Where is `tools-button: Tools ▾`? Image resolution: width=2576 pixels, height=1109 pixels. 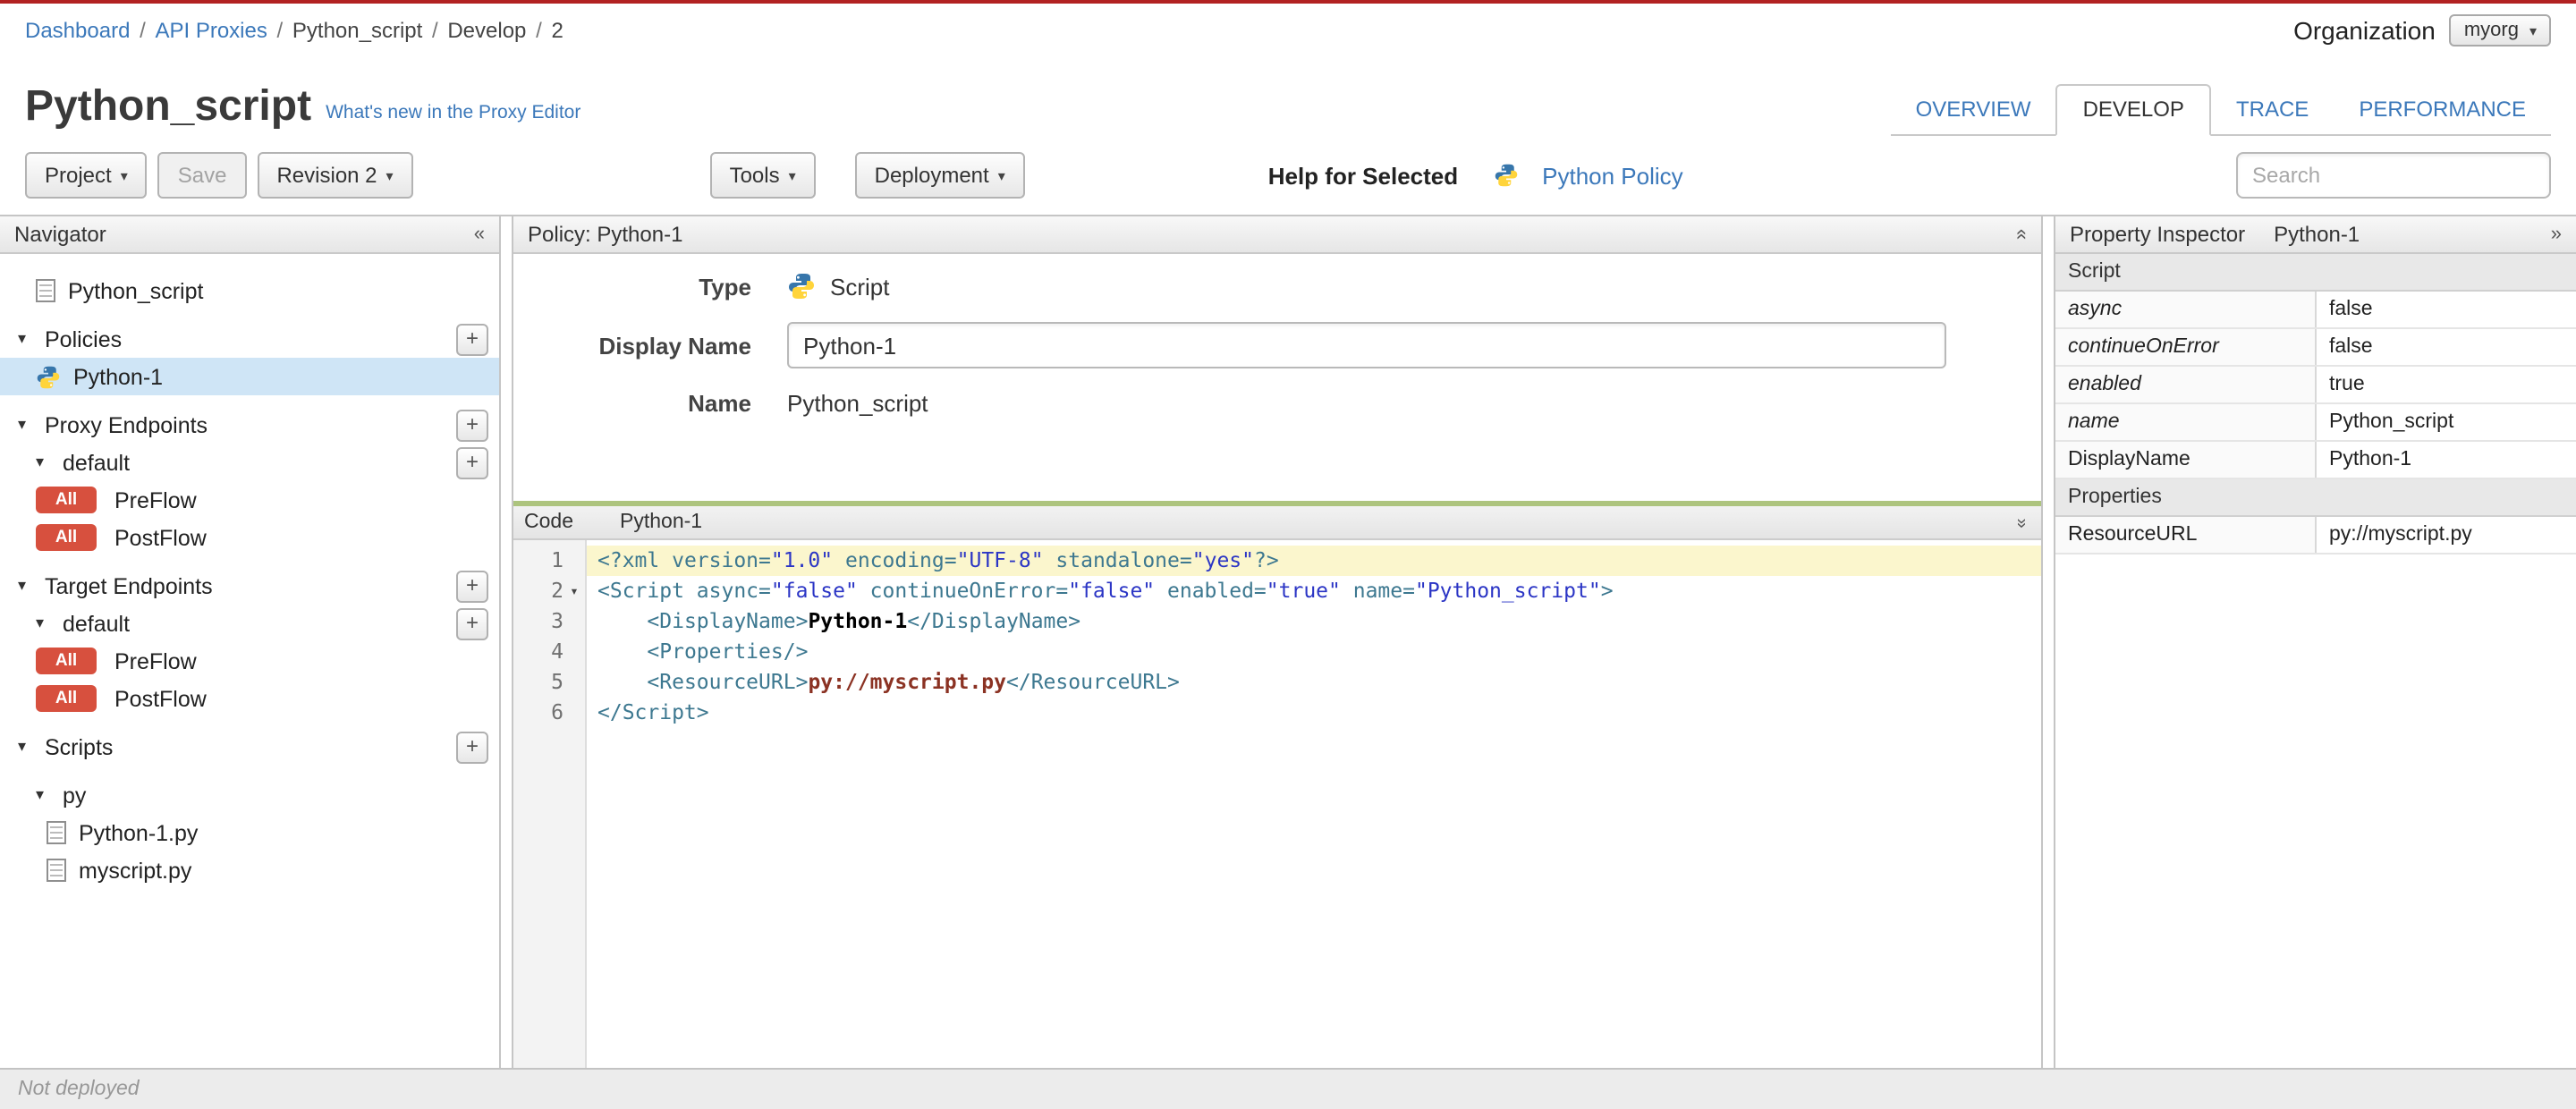 tools-button: Tools ▾ is located at coordinates (762, 175).